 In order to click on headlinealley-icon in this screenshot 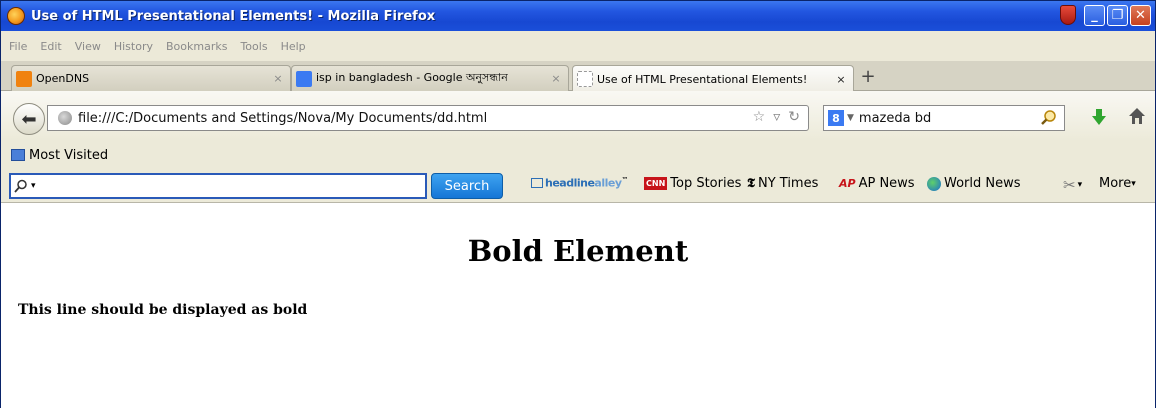, I will do `click(537, 182)`.